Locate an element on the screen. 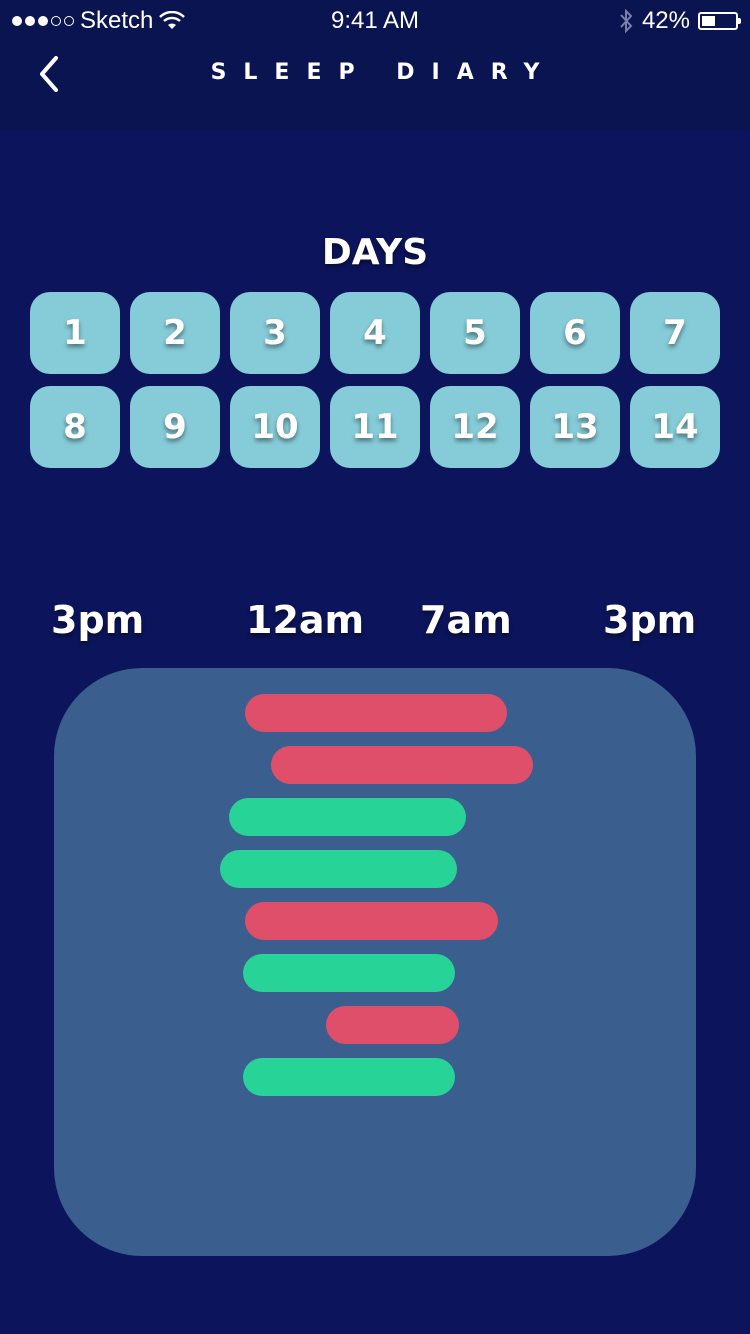 The width and height of the screenshot is (750, 1334). status-bar: Sketch 9:41 AM 42% is located at coordinates (375, 20).